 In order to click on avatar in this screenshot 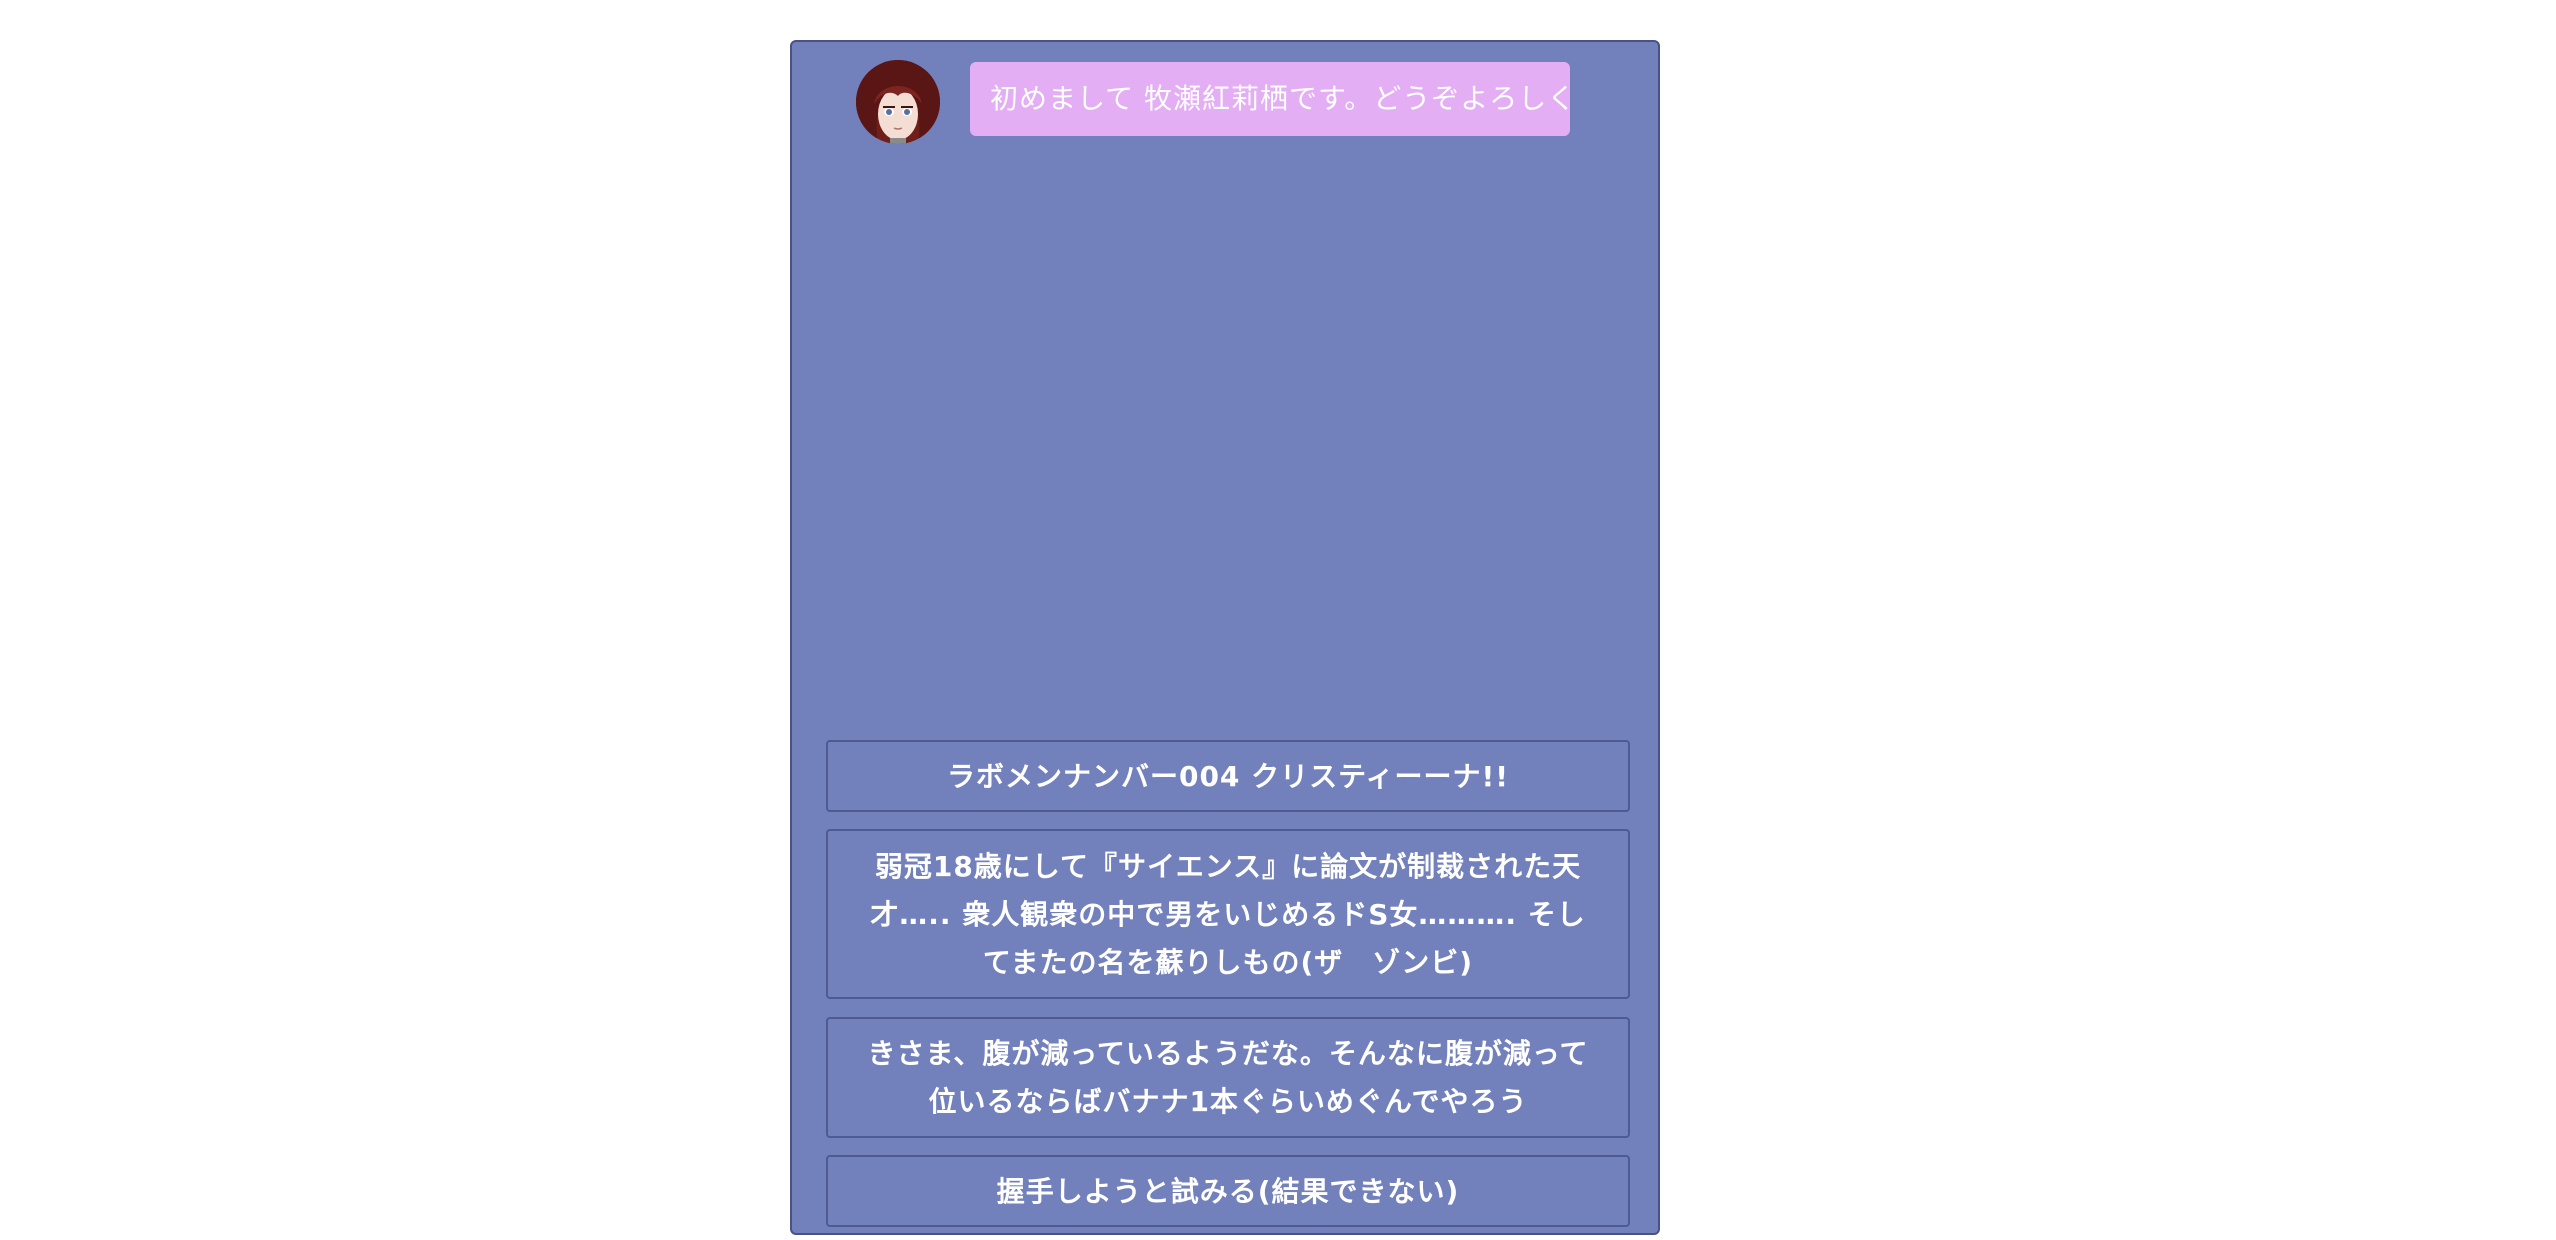, I will do `click(898, 102)`.